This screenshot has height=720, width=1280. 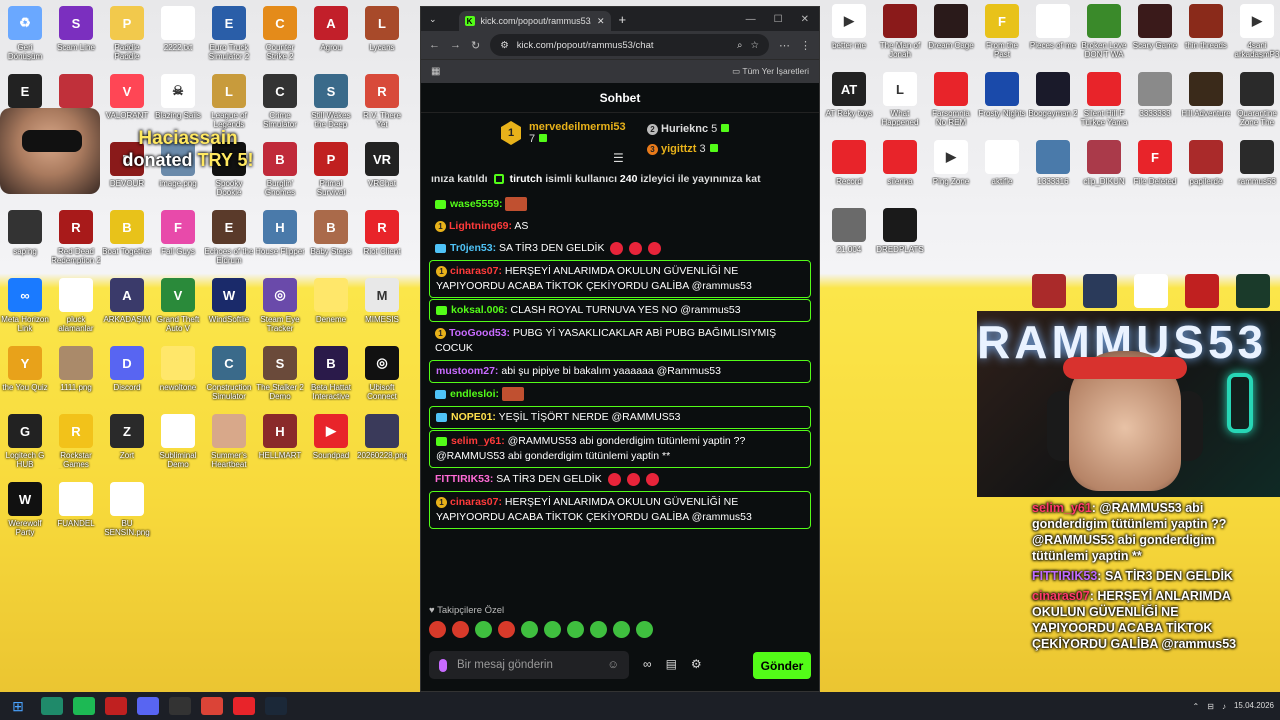 I want to click on desktop-icon: L Lycans, so click(x=382, y=33).